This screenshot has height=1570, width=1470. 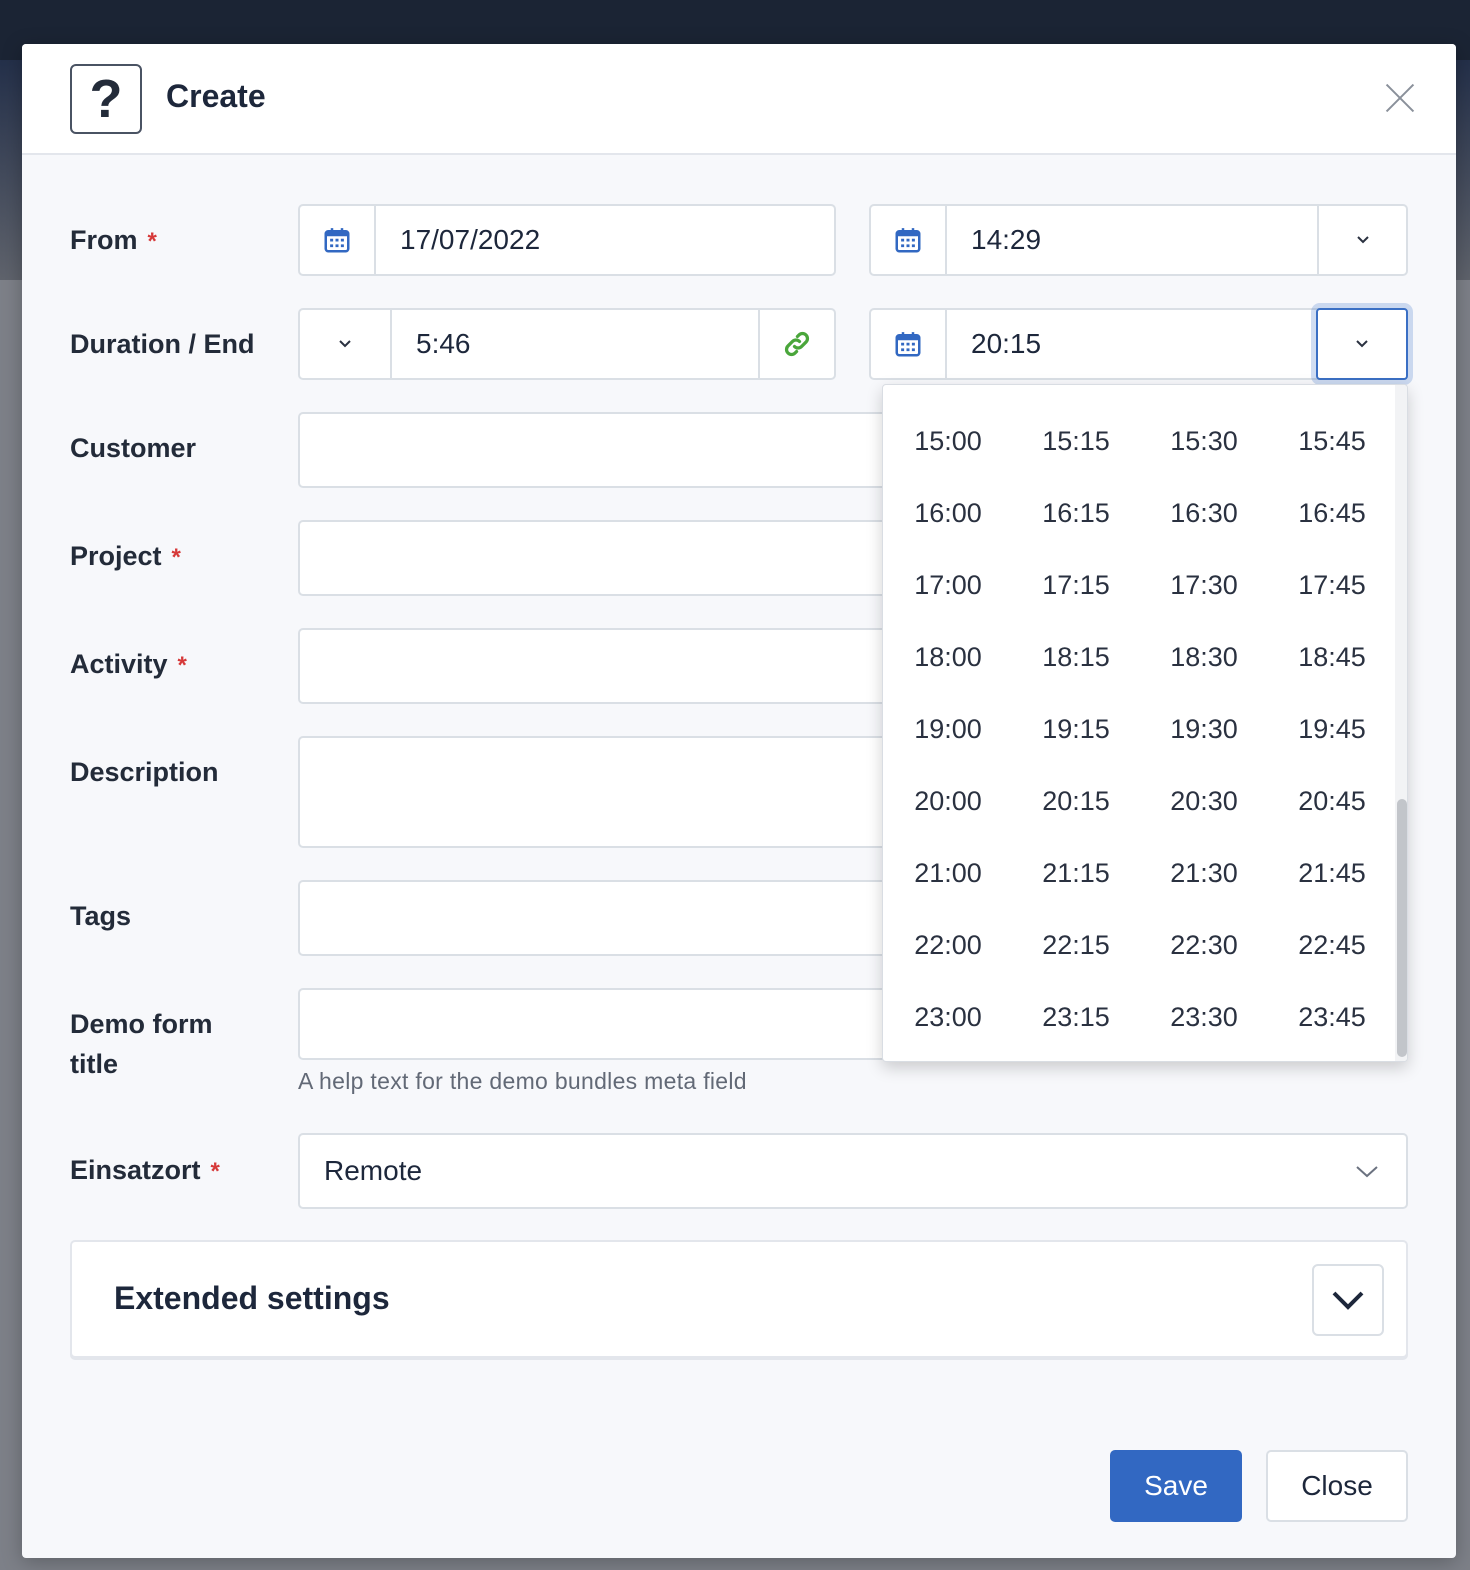 I want to click on duration-end-label: Duration / End, so click(x=162, y=344).